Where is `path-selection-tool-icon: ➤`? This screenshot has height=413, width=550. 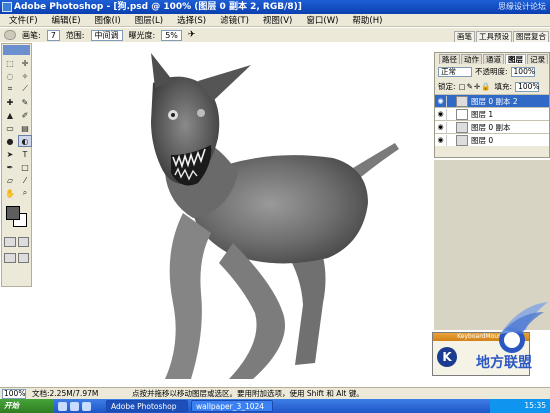
path-selection-tool-icon: ➤ is located at coordinates (10, 154).